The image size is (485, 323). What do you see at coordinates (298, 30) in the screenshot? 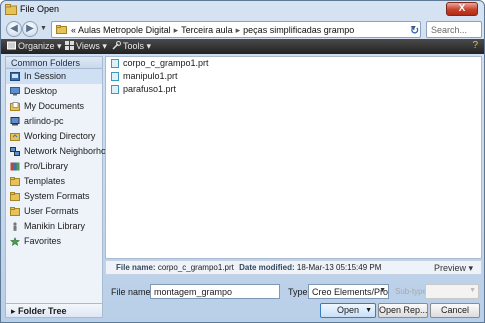
I see `breadcrumb-item: peças simplificadas grampo` at bounding box center [298, 30].